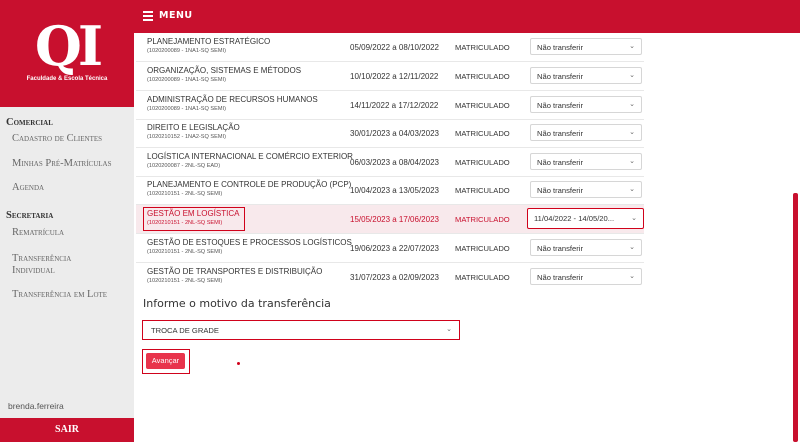  What do you see at coordinates (29, 122) in the screenshot?
I see `nav-section-comercial: Comercial` at bounding box center [29, 122].